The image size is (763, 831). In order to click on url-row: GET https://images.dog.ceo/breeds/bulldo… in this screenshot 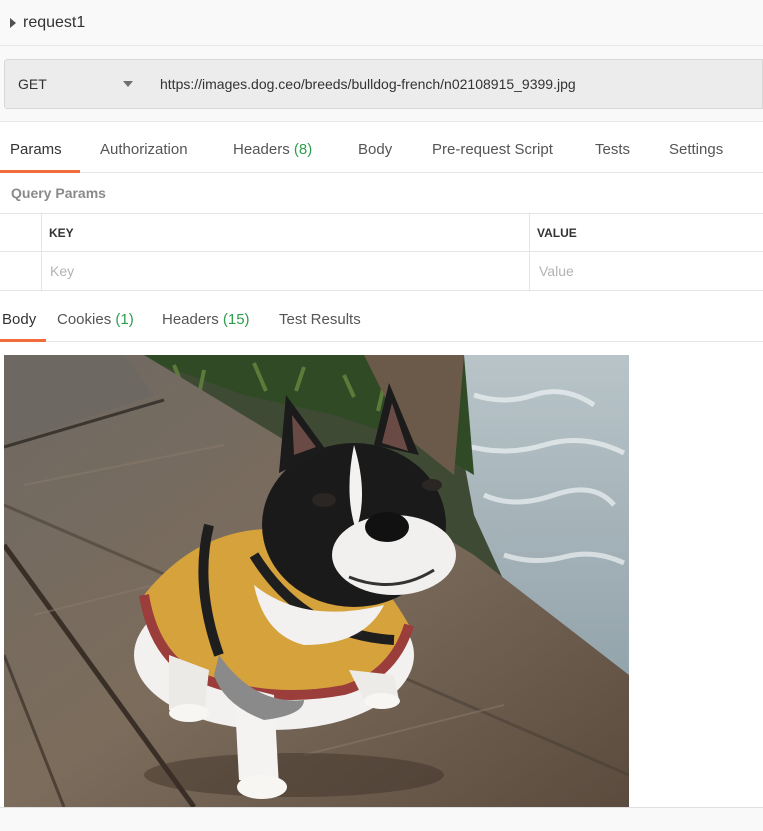, I will do `click(381, 84)`.